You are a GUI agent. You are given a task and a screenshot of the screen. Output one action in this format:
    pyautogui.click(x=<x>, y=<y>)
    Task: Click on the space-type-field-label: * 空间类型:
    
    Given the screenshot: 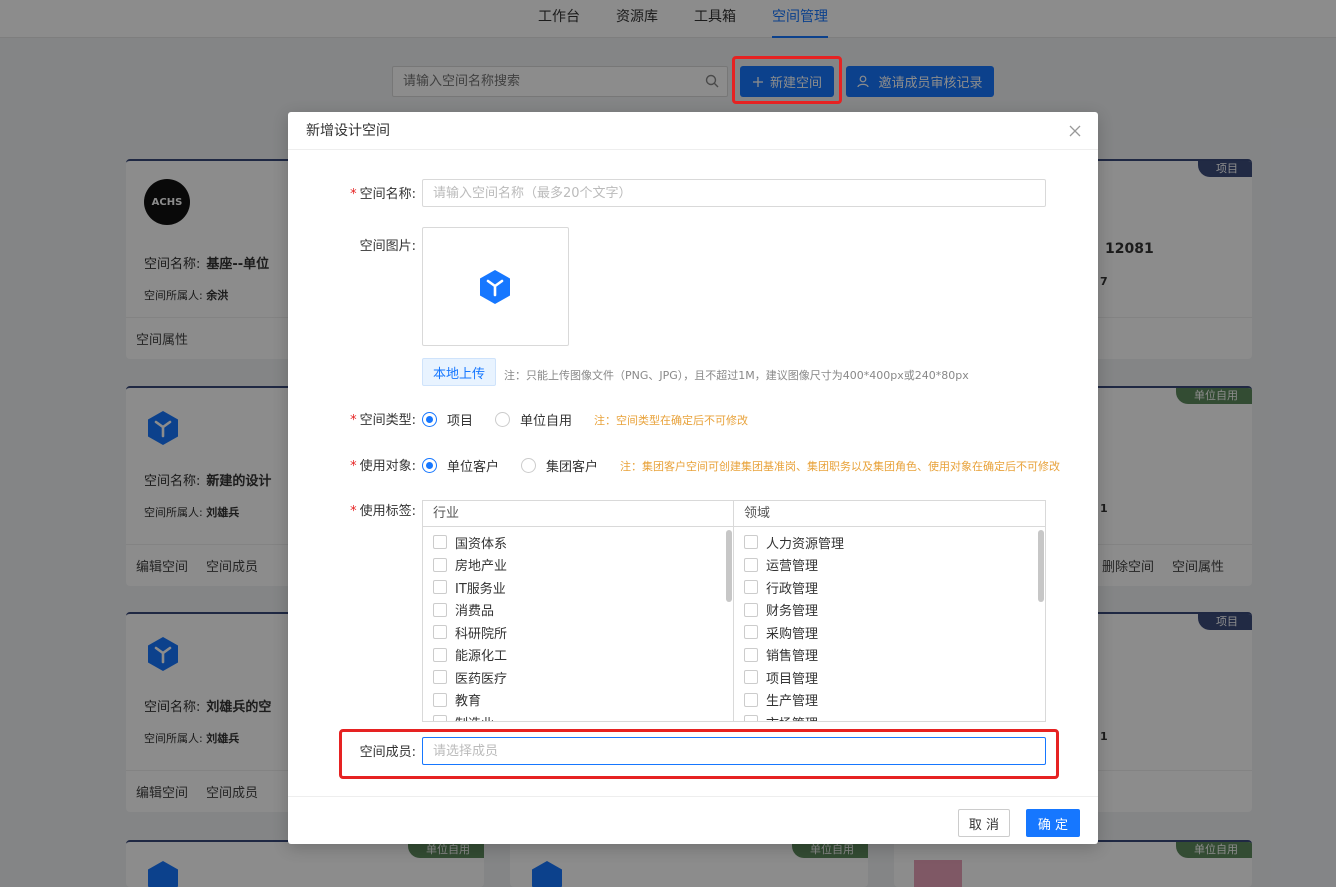 What is the action you would take?
    pyautogui.click(x=383, y=420)
    